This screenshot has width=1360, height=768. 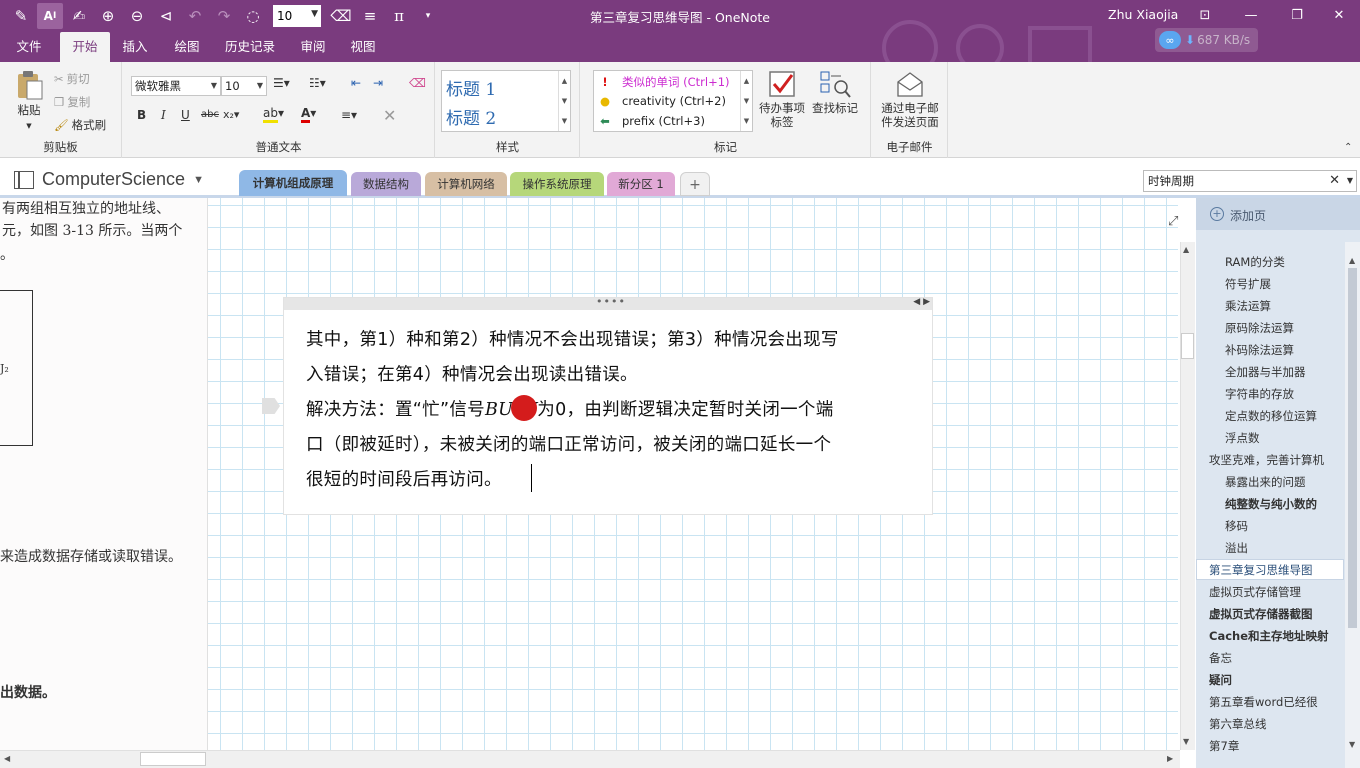 I want to click on underline-button: U, so click(x=185, y=115).